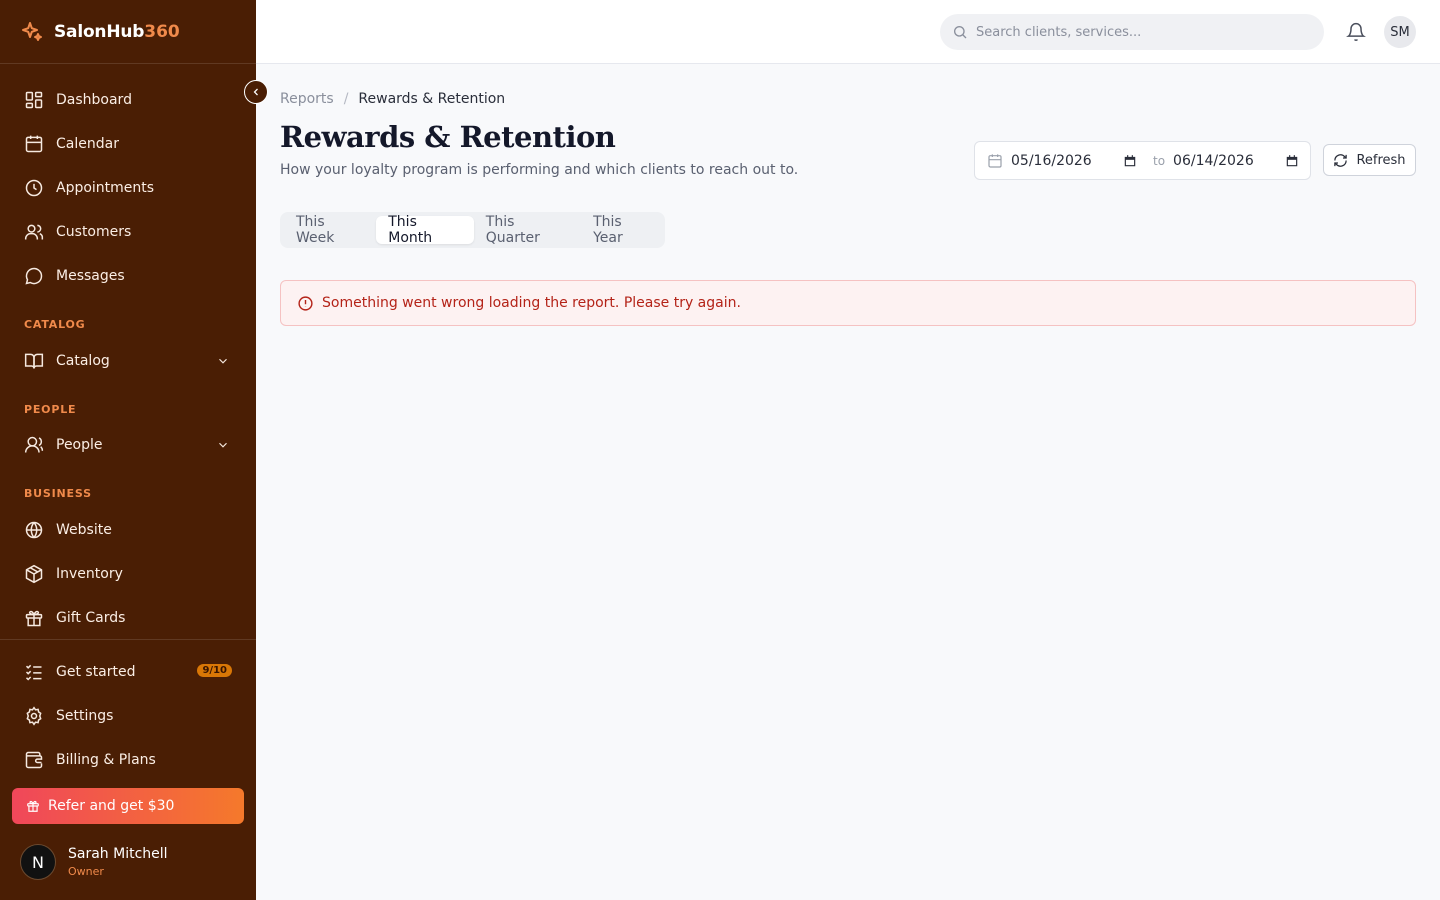 Image resolution: width=1440 pixels, height=900 pixels. Describe the element at coordinates (425, 230) in the screenshot. I see `tab-this-month: This Month` at that location.